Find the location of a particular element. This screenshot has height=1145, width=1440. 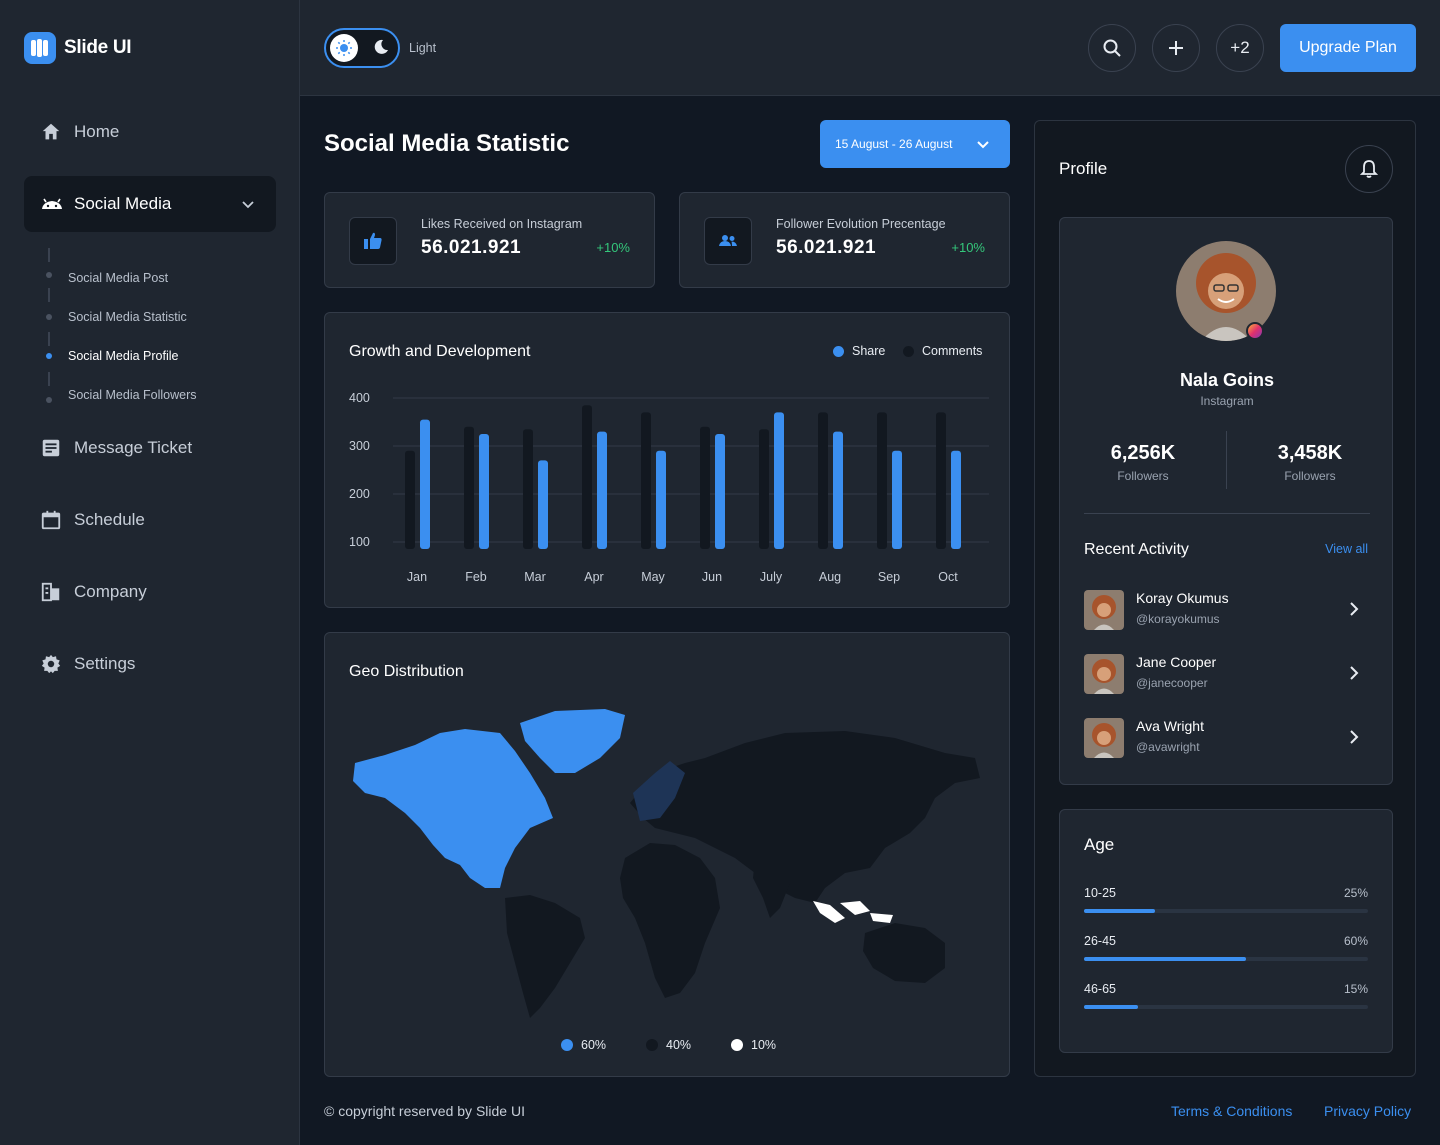

logo-icon is located at coordinates (40, 48).